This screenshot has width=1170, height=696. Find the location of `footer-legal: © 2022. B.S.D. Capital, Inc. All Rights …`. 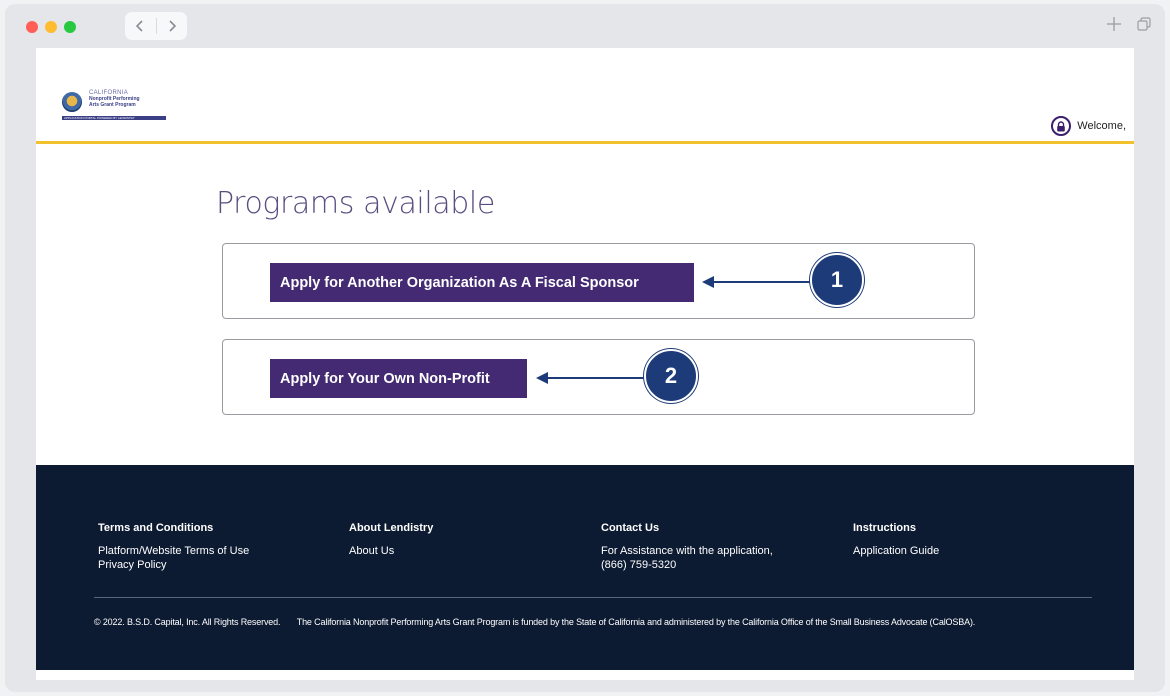

footer-legal: © 2022. B.S.D. Capital, Inc. All Rights … is located at coordinates (534, 622).